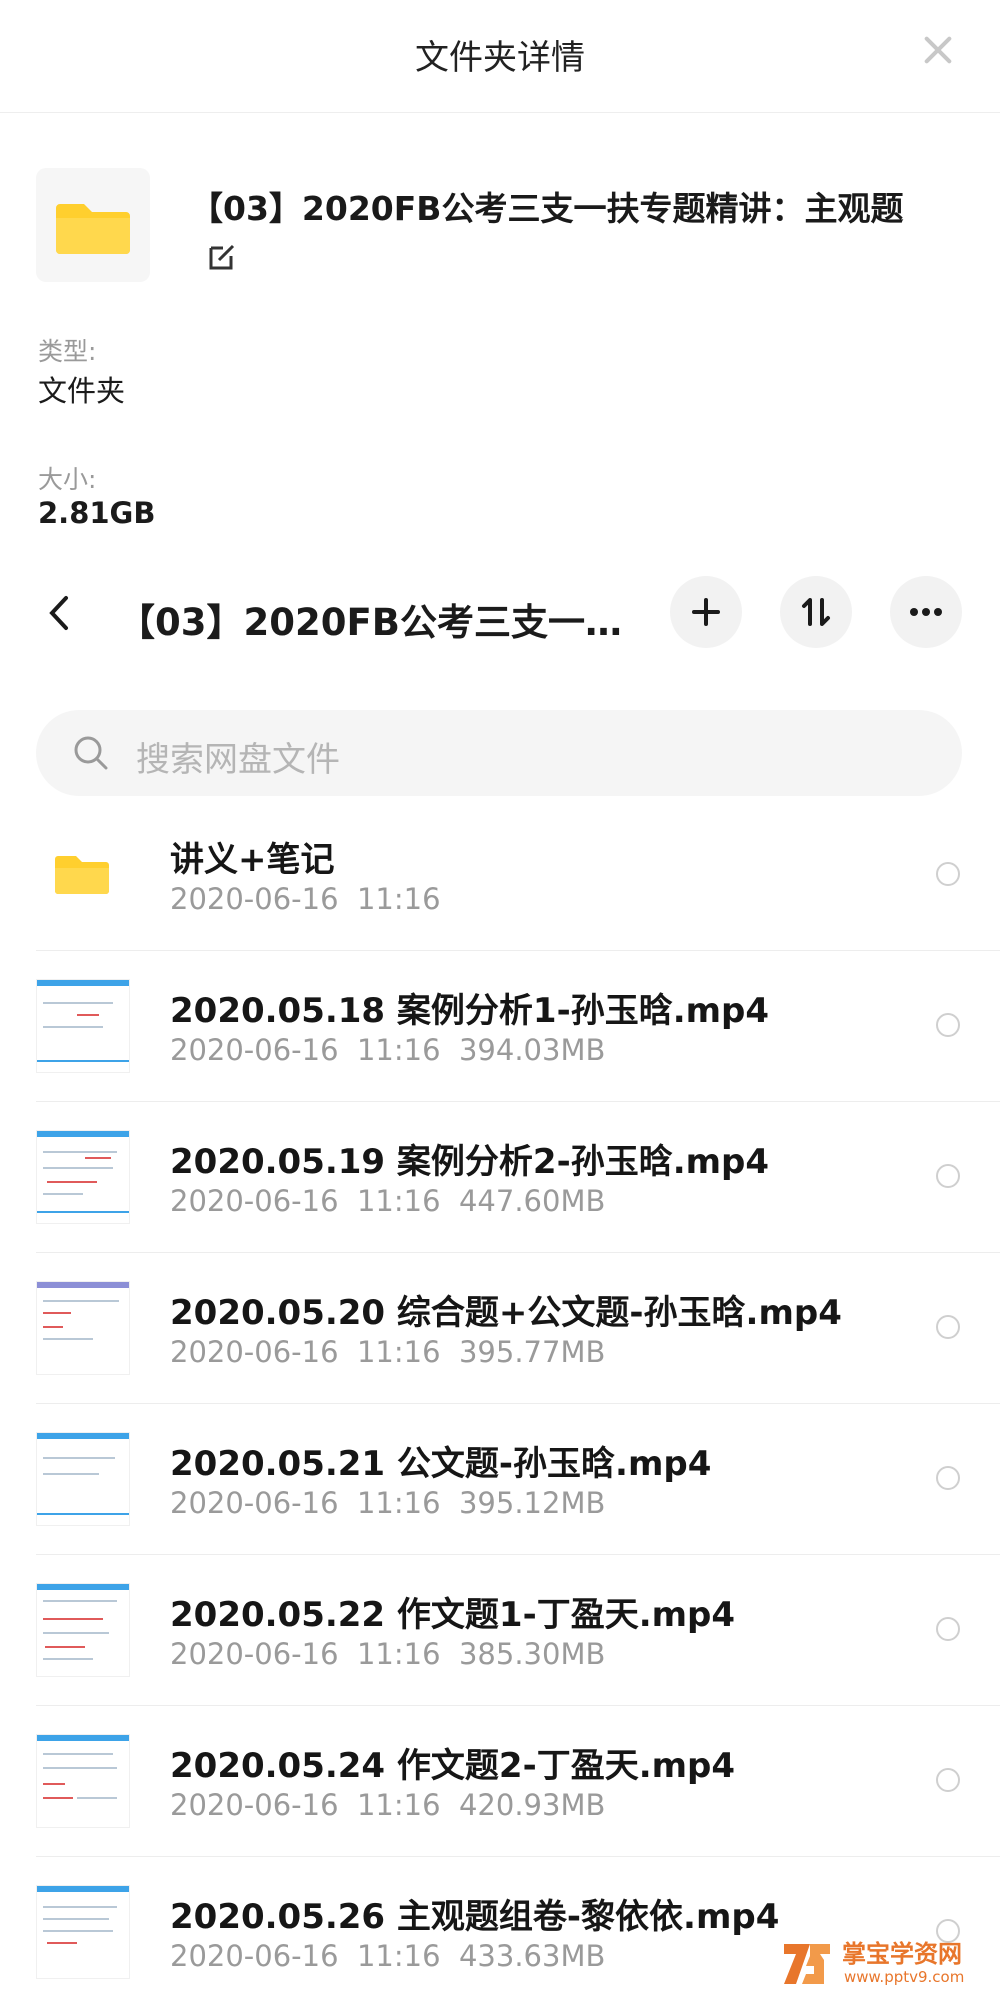  I want to click on top-bar: 文件夹详情, so click(500, 56).